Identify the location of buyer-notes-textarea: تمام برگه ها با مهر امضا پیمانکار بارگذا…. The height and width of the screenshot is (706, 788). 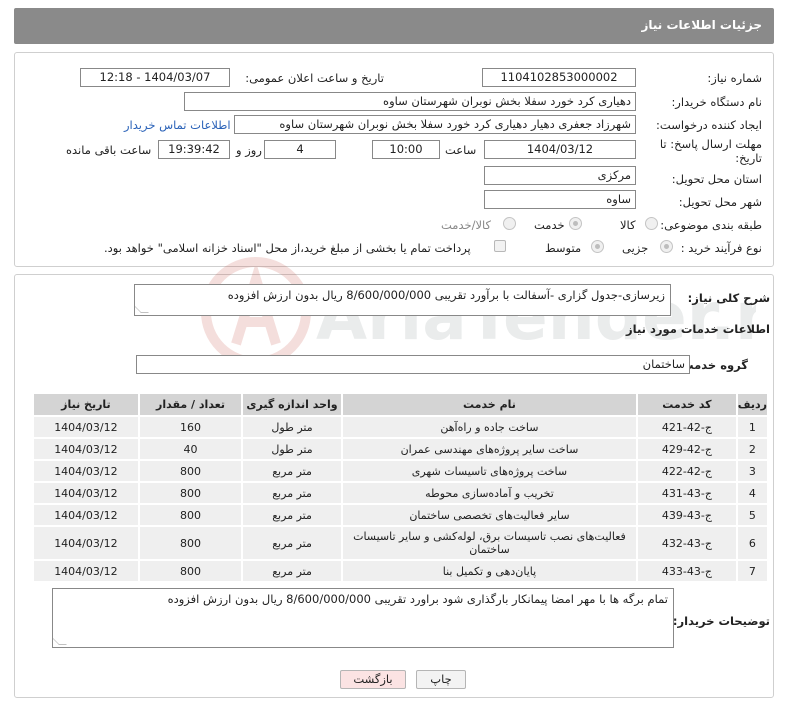
(363, 618).